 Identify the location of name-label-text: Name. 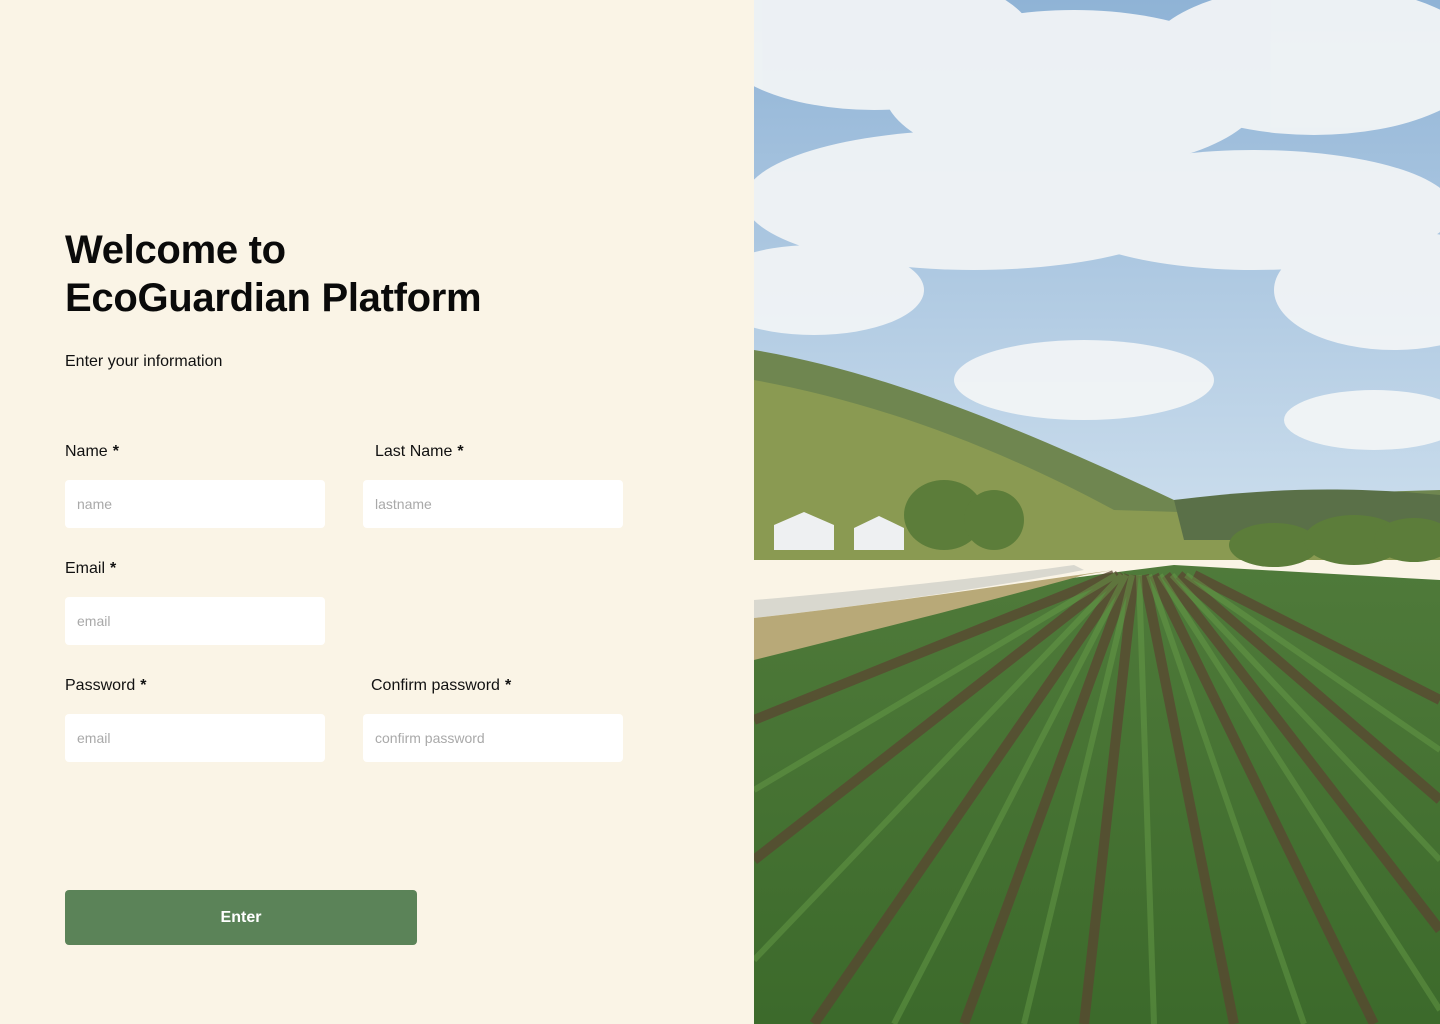
(86, 451).